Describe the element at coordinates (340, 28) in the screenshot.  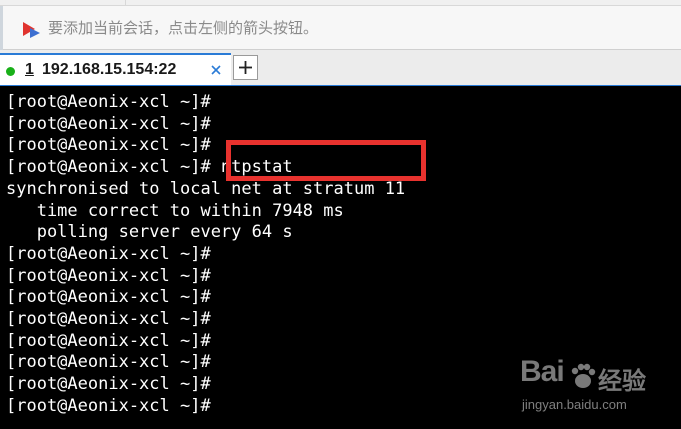
I see `session-bar: 要添加当前会话，点击左侧的箭头按钮。` at that location.